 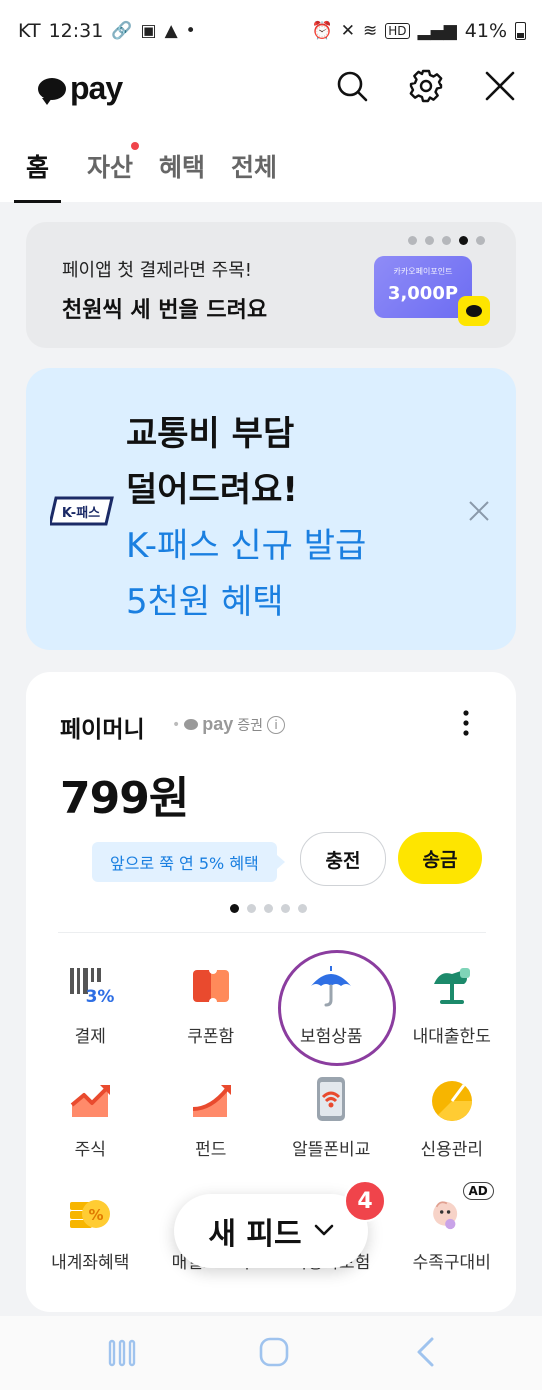 What do you see at coordinates (419, 31) in the screenshot?
I see `status-right: ⏰ ✕ ≋ HD ▂▄▆ 41%` at bounding box center [419, 31].